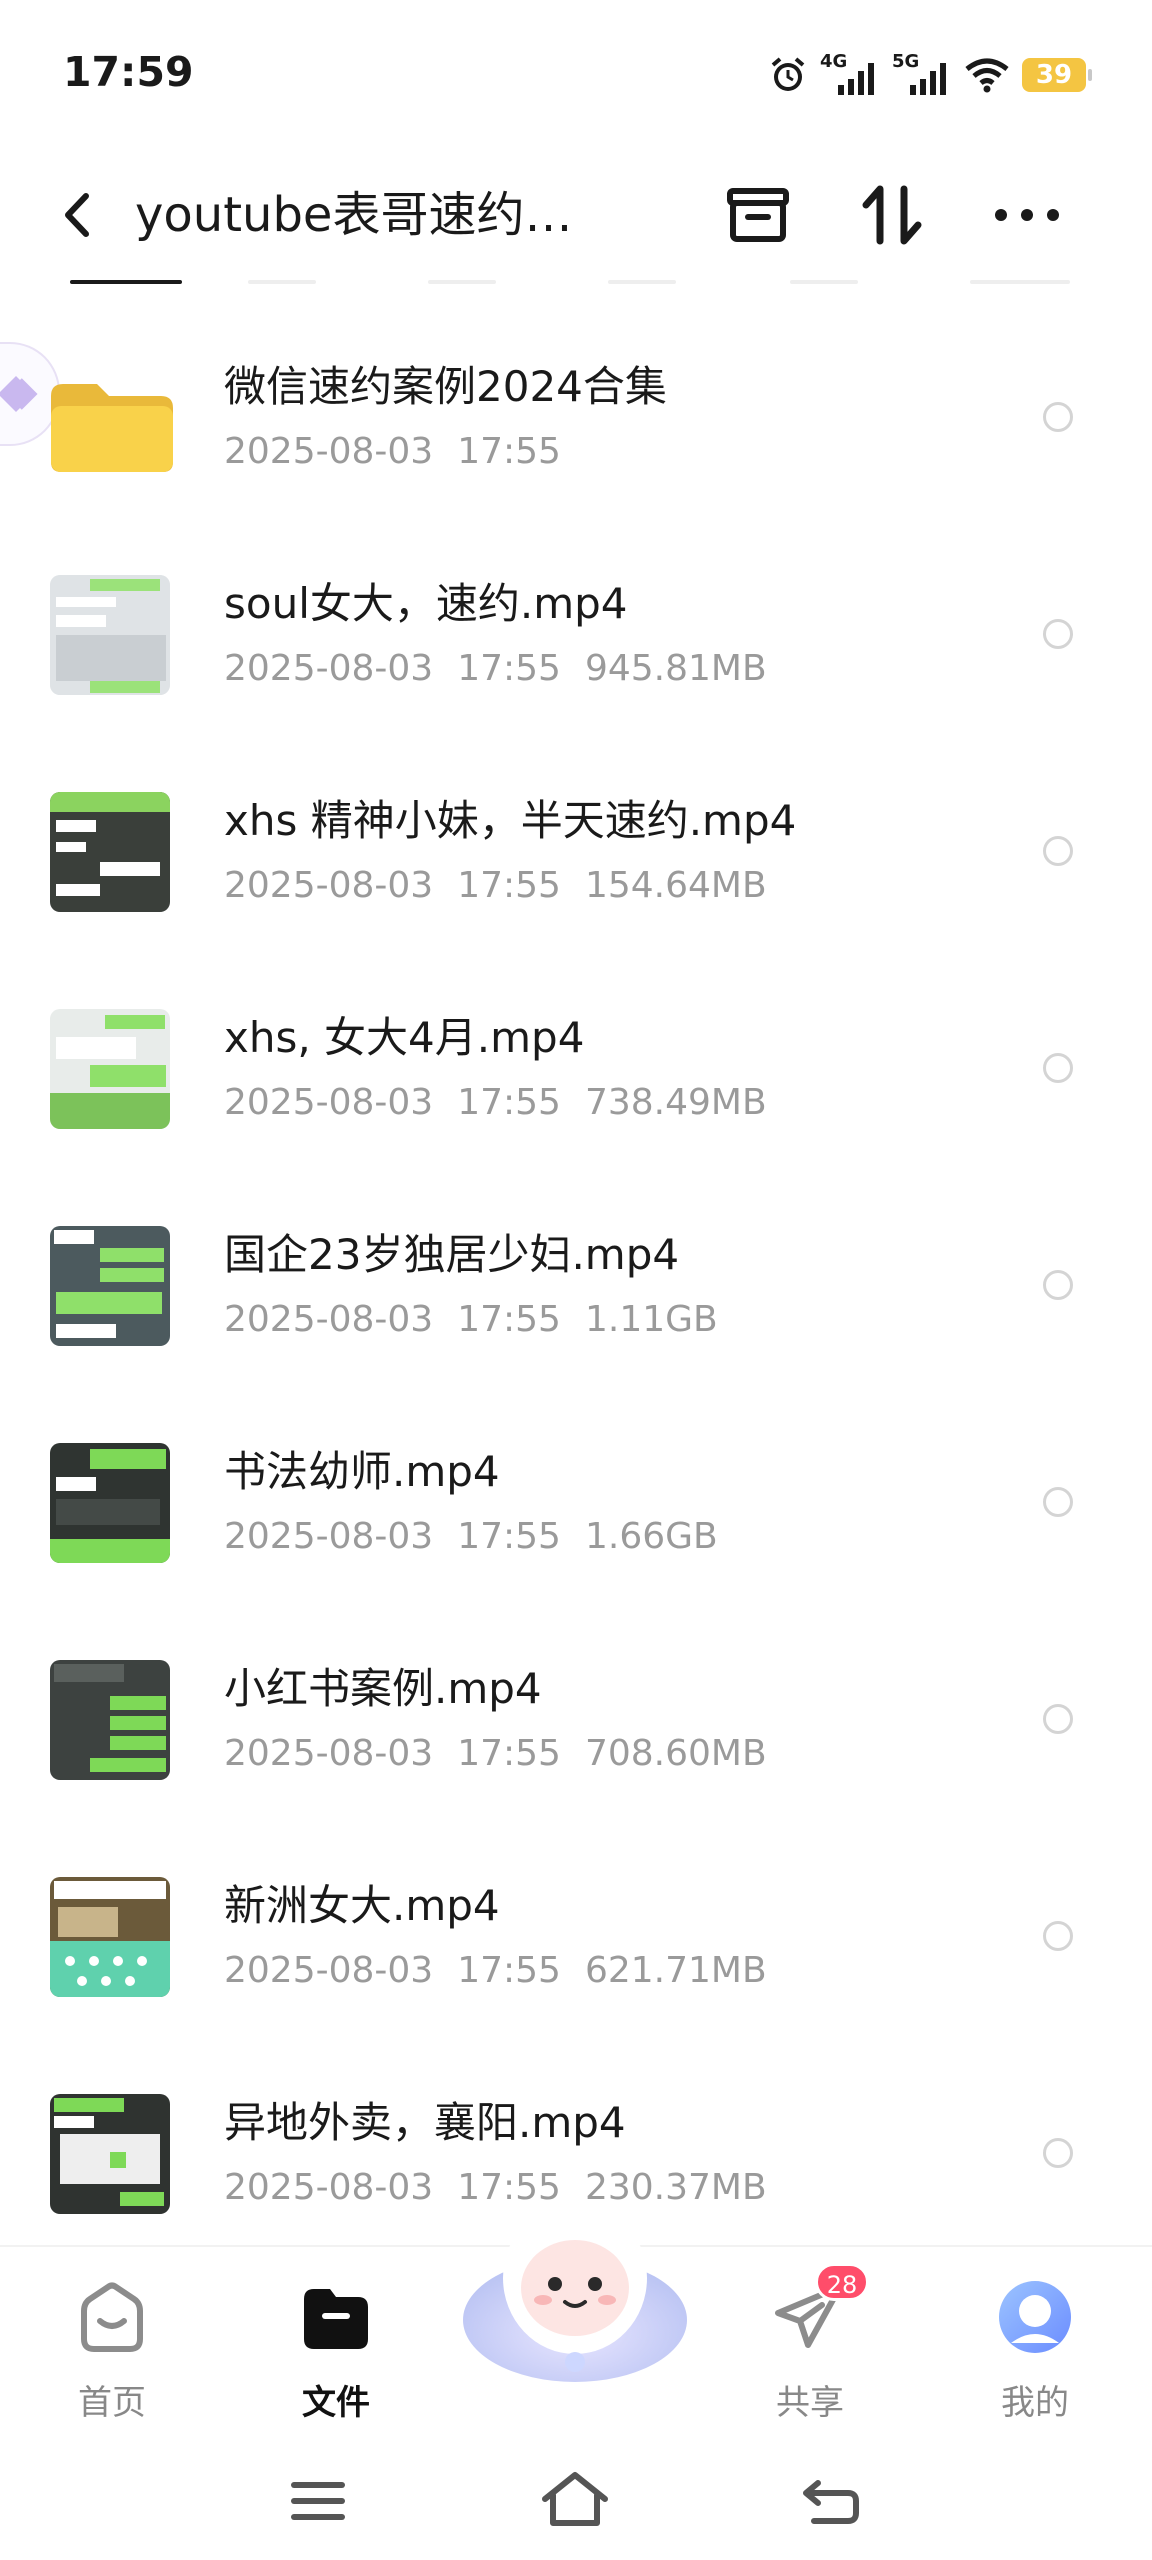 Image resolution: width=1152 pixels, height=2560 pixels. Describe the element at coordinates (576, 418) in the screenshot. I see `file-row-folder: 微信速约案例2024合集 2025-08-03 17:55` at that location.